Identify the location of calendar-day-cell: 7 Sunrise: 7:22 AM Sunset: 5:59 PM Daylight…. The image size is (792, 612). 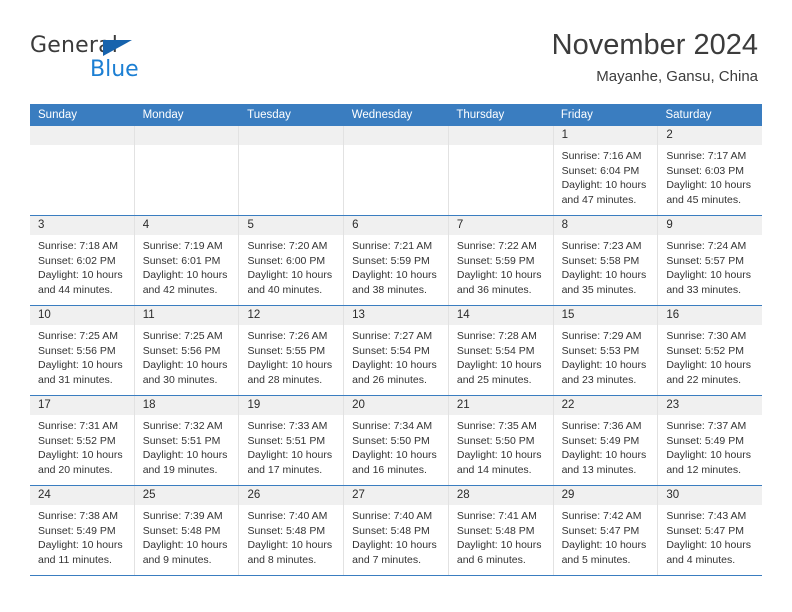
(501, 260).